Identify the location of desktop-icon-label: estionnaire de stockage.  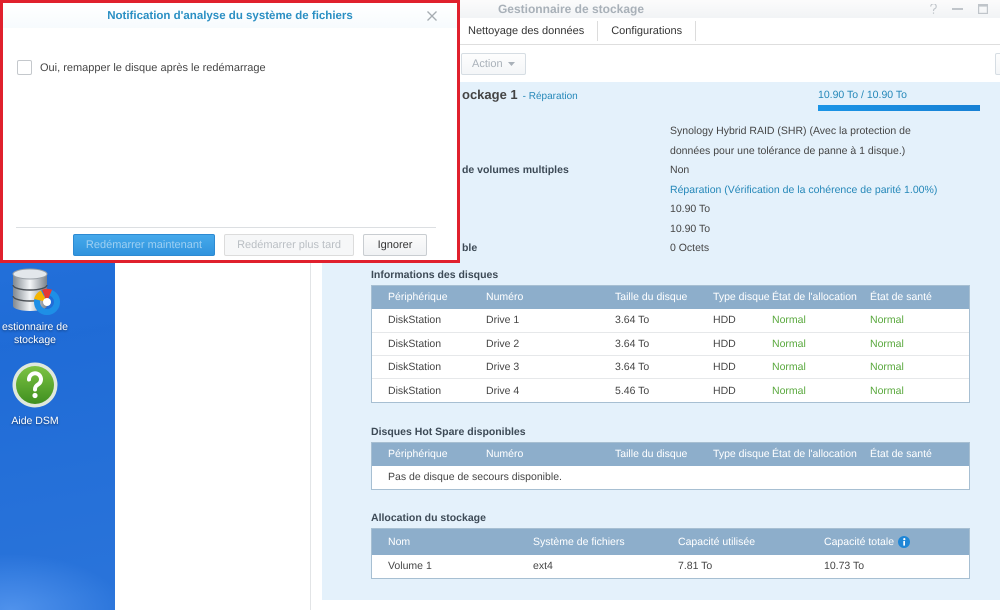
(35, 334).